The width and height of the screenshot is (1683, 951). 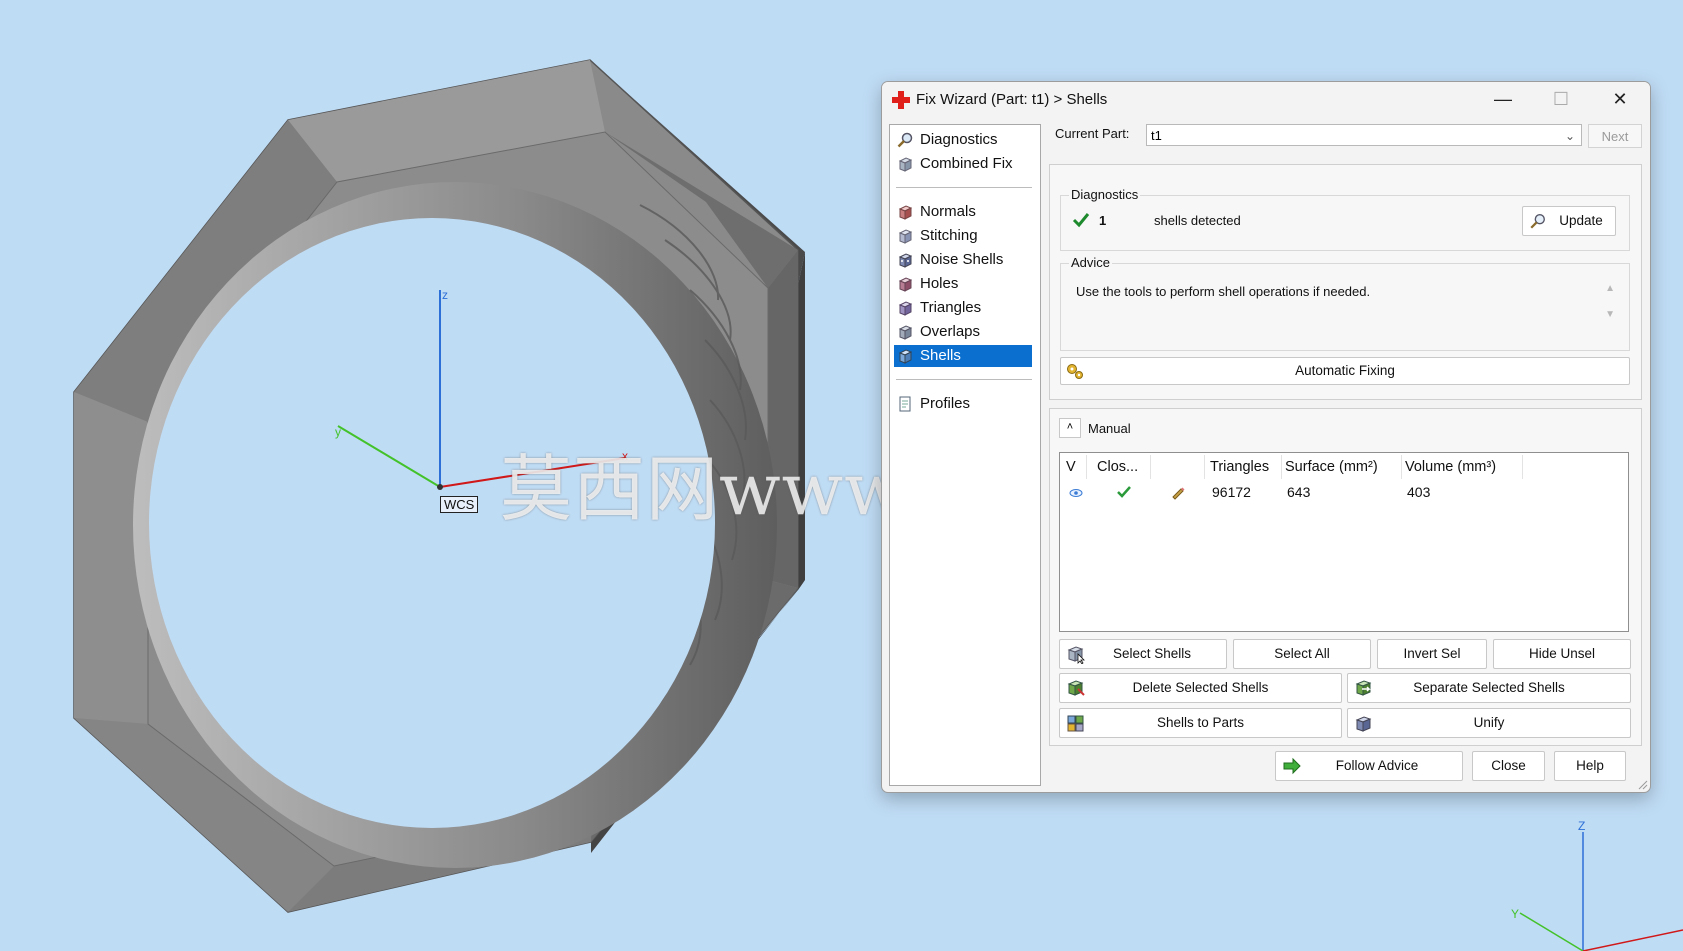 I want to click on corner-axis-z-label: Z, so click(x=1581, y=826).